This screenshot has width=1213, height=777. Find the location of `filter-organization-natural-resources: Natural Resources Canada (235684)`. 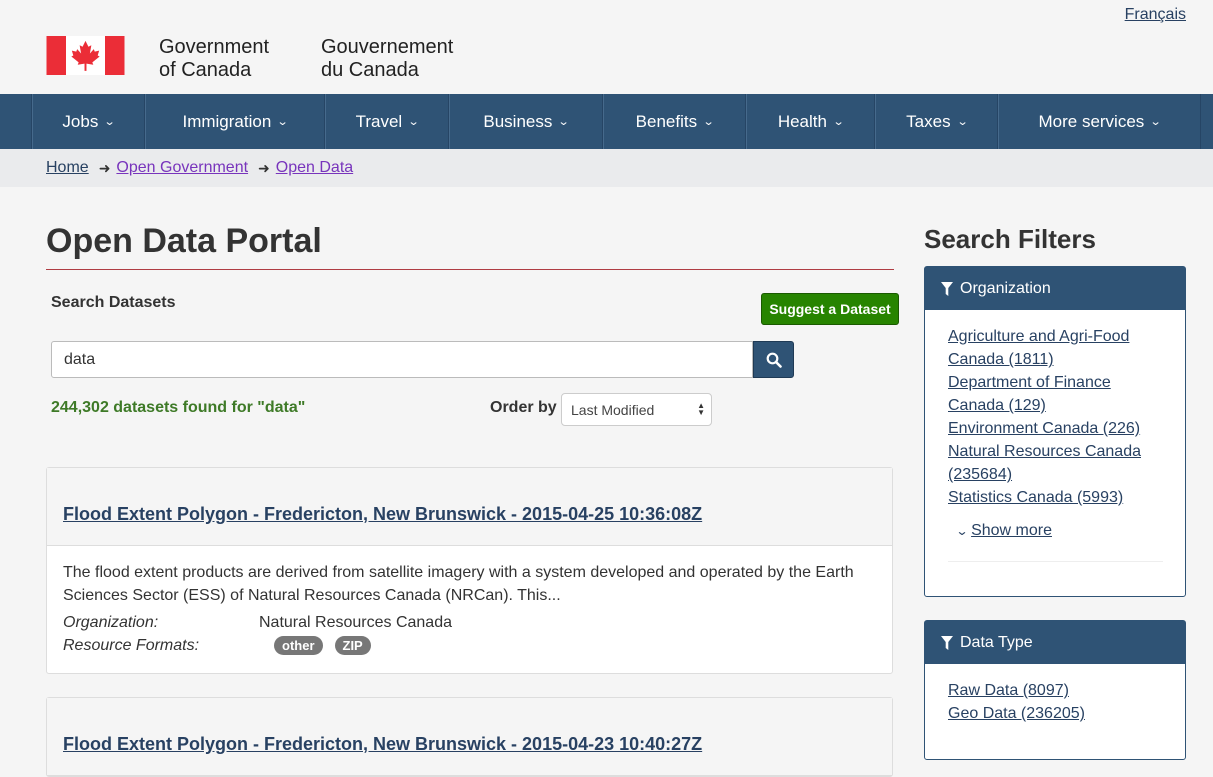

filter-organization-natural-resources: Natural Resources Canada (235684) is located at coordinates (1055, 463).